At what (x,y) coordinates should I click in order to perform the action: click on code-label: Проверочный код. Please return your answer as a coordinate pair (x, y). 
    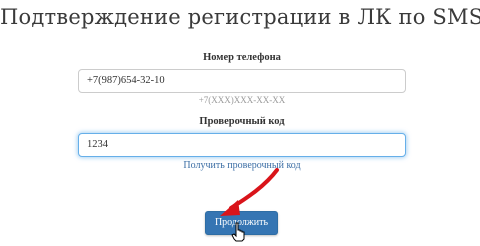
    Looking at the image, I should click on (242, 121).